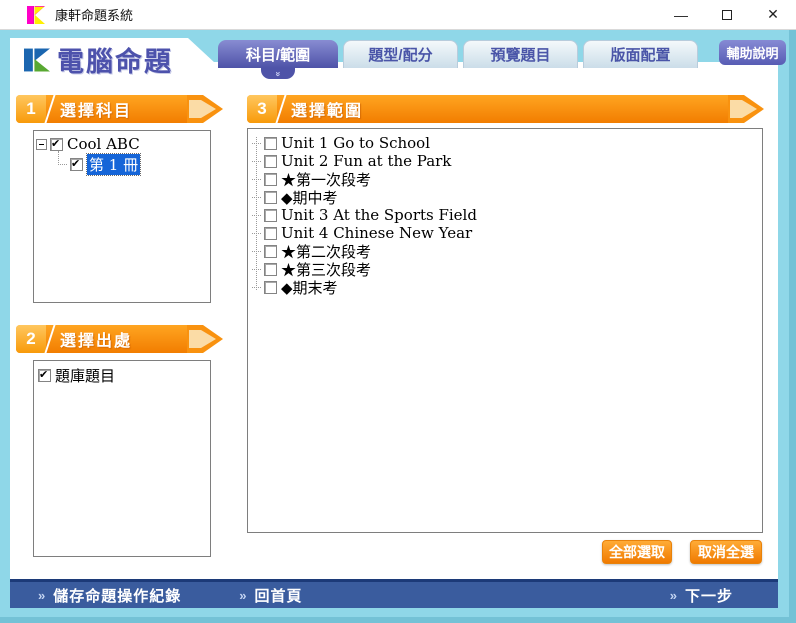 The image size is (796, 623). I want to click on app-logo-text: 電腦命題, so click(115, 62).